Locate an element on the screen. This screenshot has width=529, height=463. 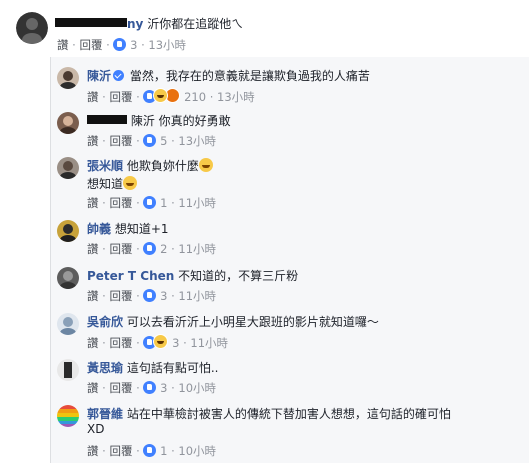
reply-author: 郭晉維 is located at coordinates (105, 414).